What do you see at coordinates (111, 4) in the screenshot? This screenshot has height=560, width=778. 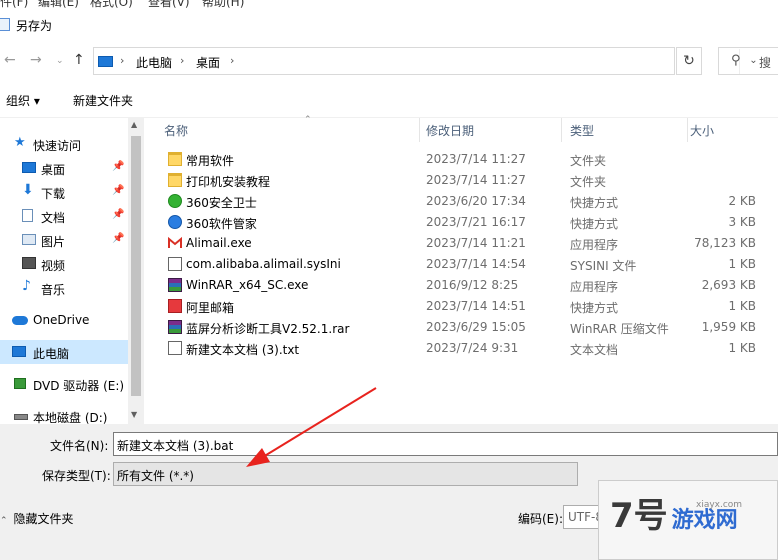 I see `menu-format: 格式(O)` at bounding box center [111, 4].